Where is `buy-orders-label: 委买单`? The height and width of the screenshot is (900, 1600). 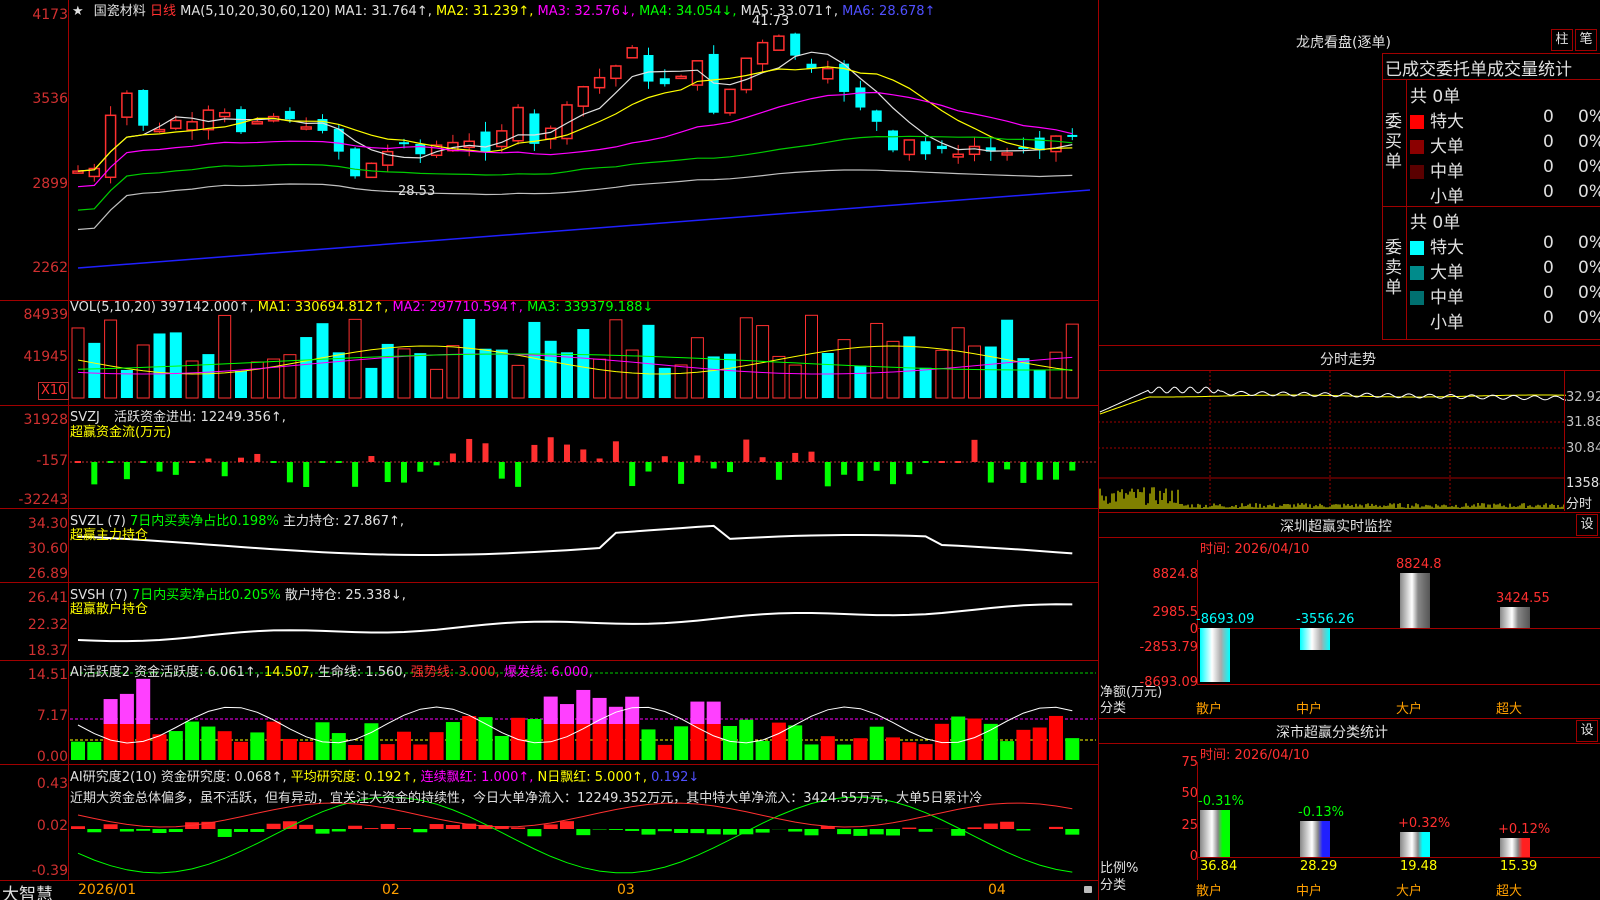 buy-orders-label: 委买单 is located at coordinates (1393, 142).